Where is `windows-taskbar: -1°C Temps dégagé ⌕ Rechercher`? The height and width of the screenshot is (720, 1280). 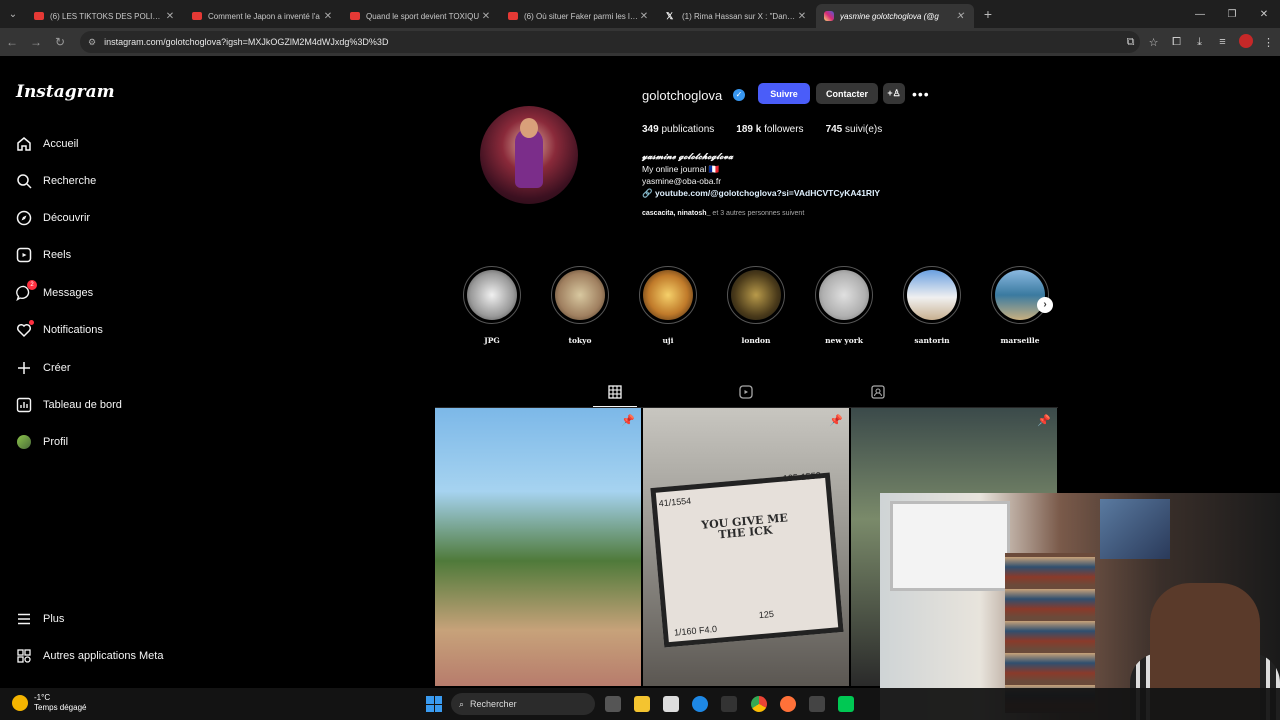
windows-taskbar: -1°C Temps dégagé ⌕ Rechercher is located at coordinates (640, 704).